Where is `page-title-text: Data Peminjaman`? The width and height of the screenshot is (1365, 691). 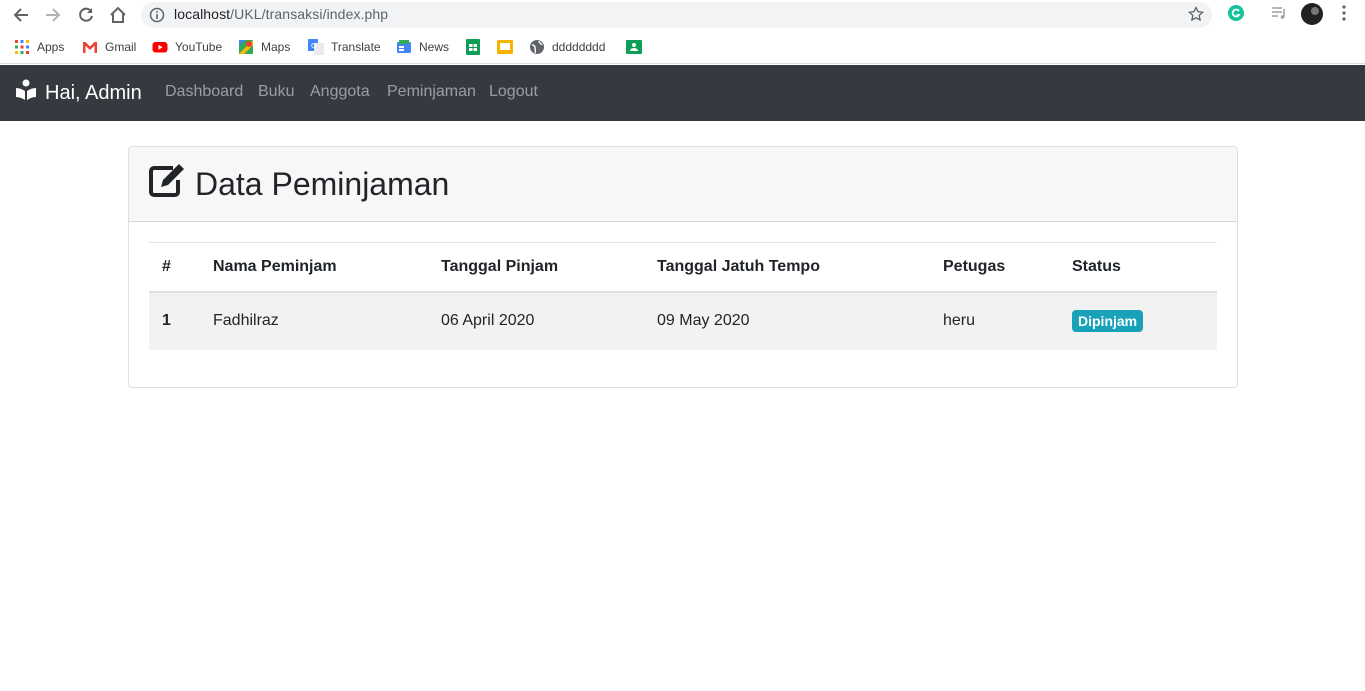
page-title-text: Data Peminjaman is located at coordinates (322, 183).